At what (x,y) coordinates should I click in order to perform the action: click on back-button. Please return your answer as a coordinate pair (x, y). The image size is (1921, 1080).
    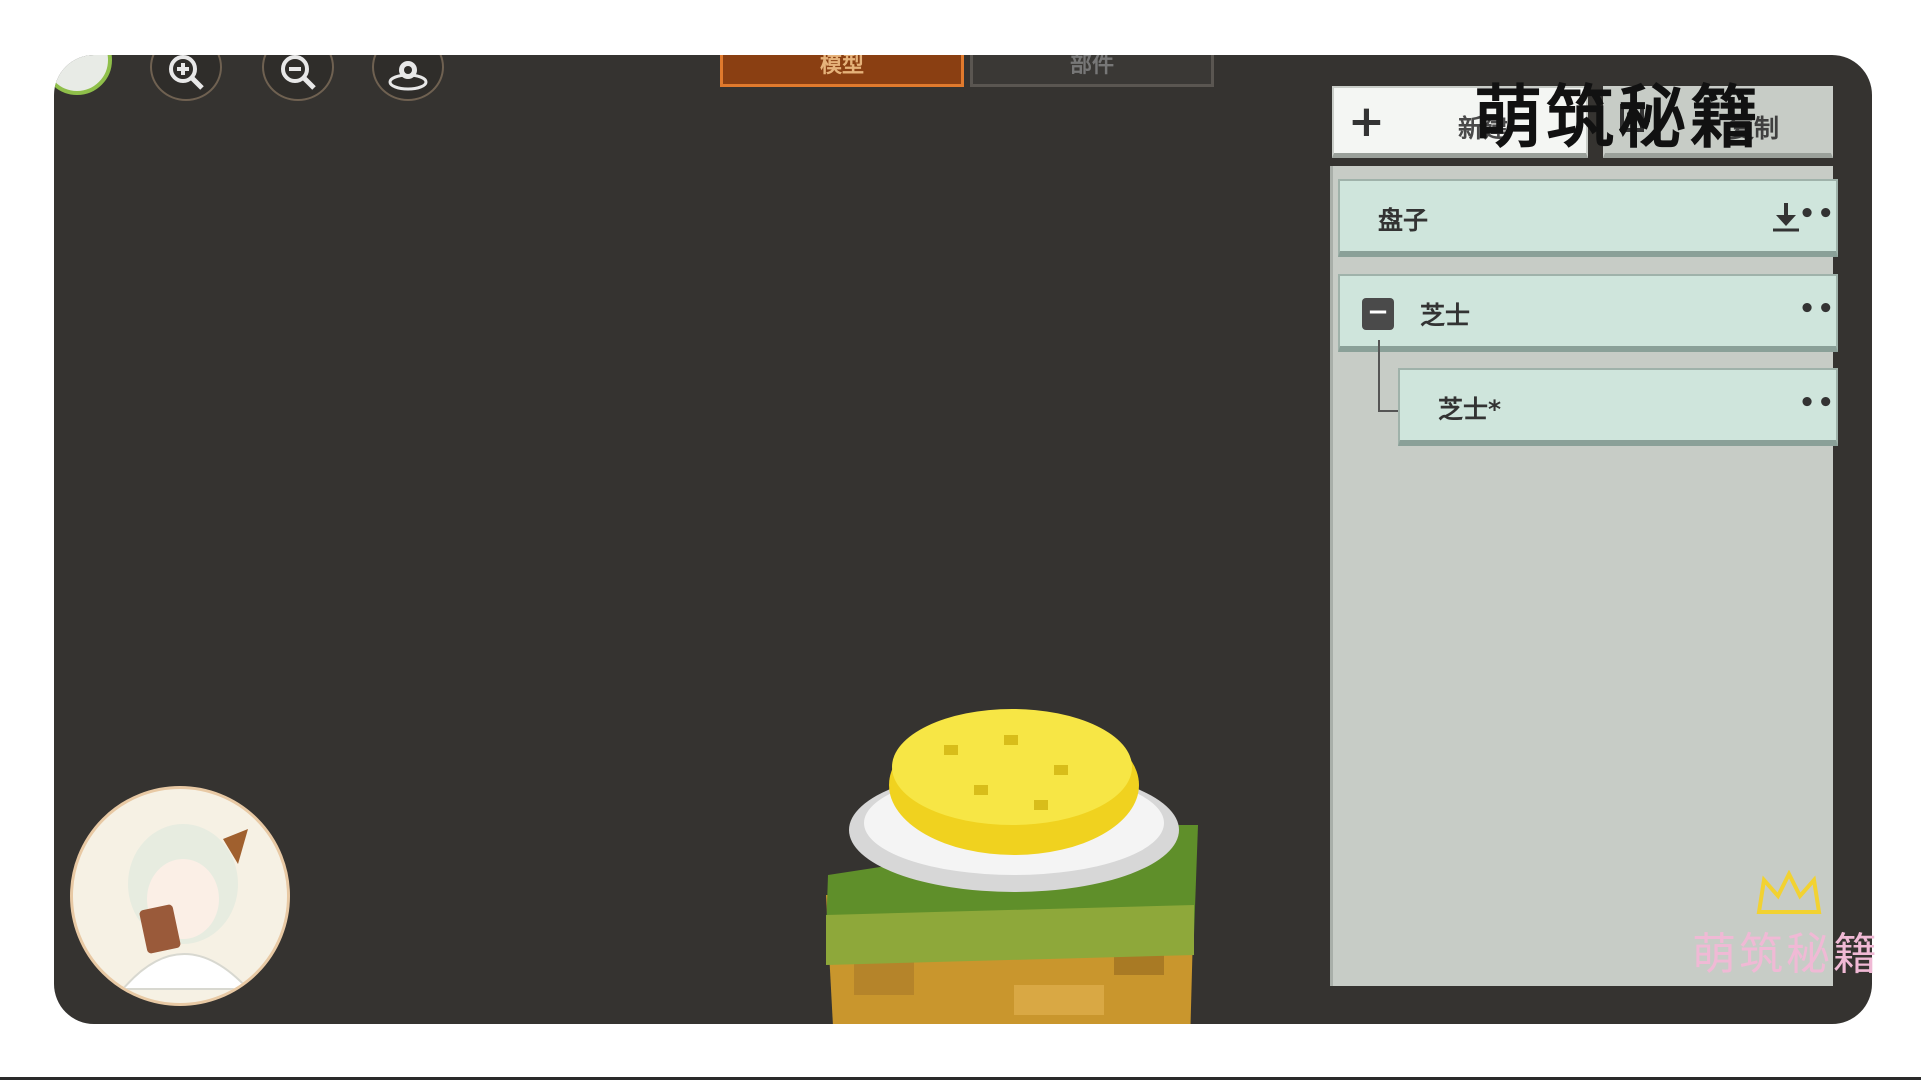
    Looking at the image, I should click on (83, 75).